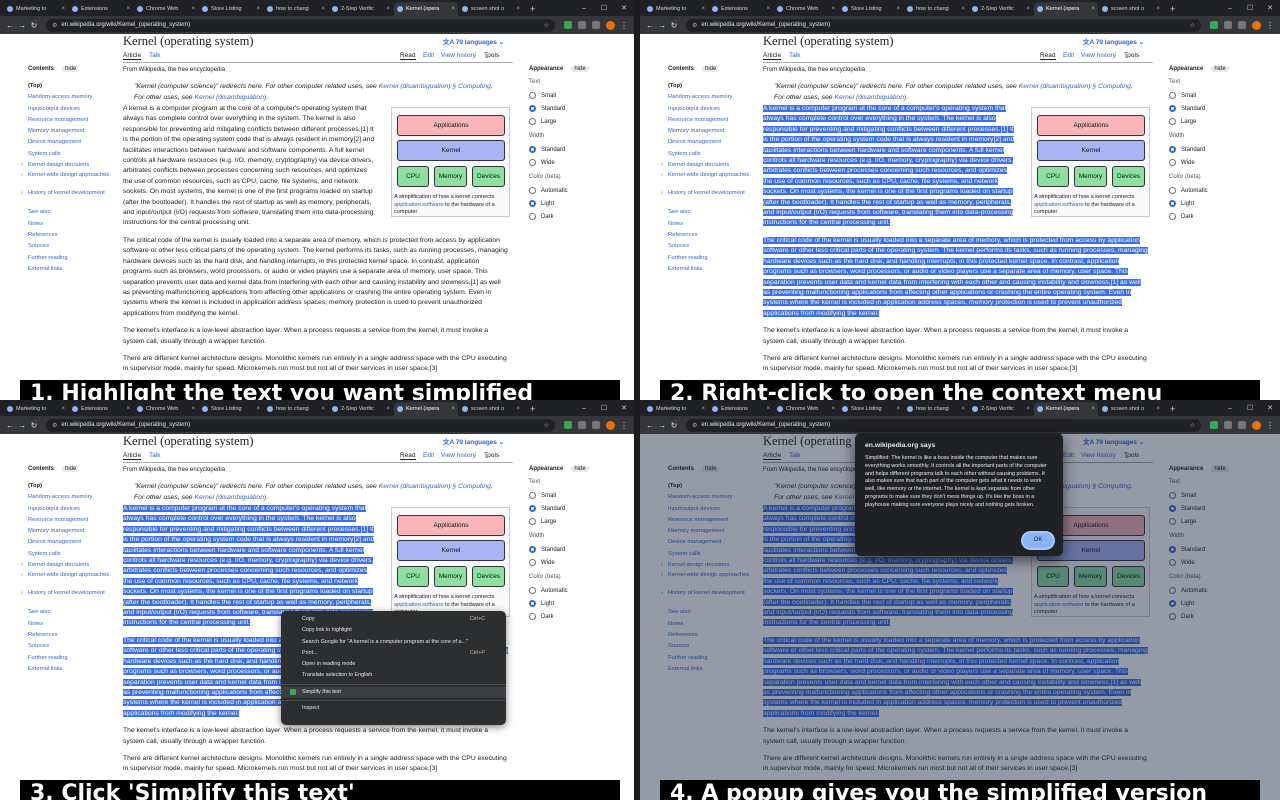 This screenshot has height=800, width=1280. I want to click on toc-item: Resource management, so click(72, 120).